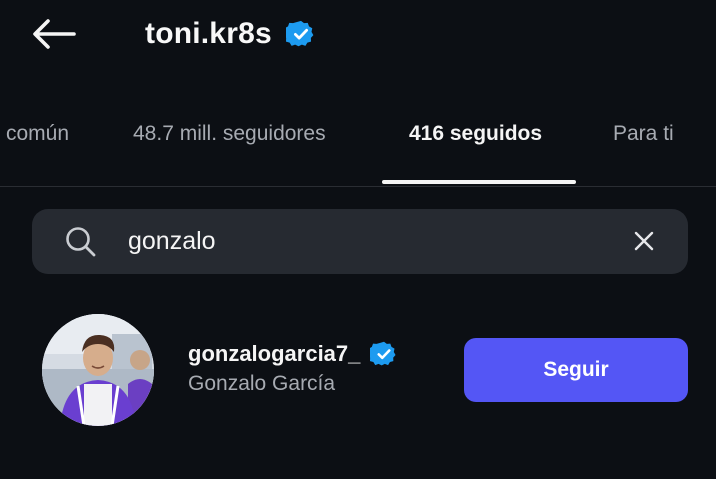  I want to click on user-info: gonzalogarcia7_ Gonzalo García, so click(293, 368).